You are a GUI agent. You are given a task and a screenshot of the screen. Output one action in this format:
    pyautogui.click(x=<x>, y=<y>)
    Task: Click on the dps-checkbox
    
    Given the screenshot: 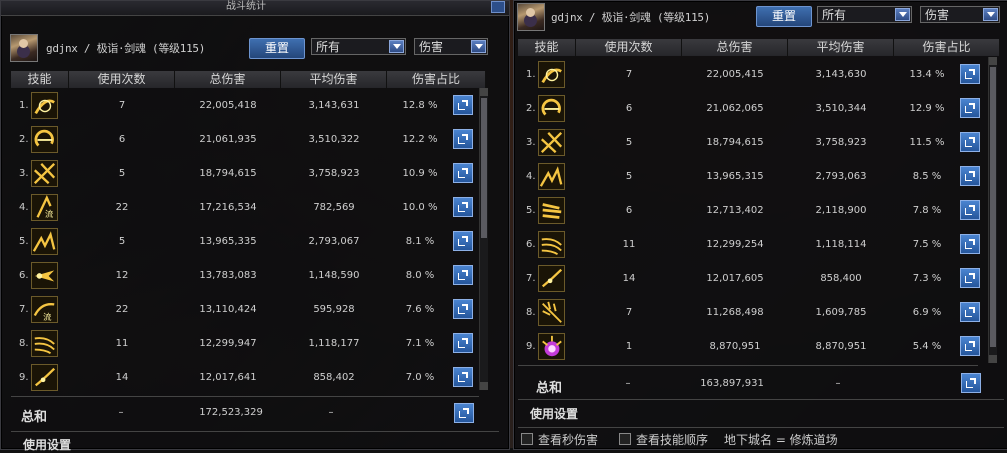 What is the action you would take?
    pyautogui.click(x=527, y=439)
    